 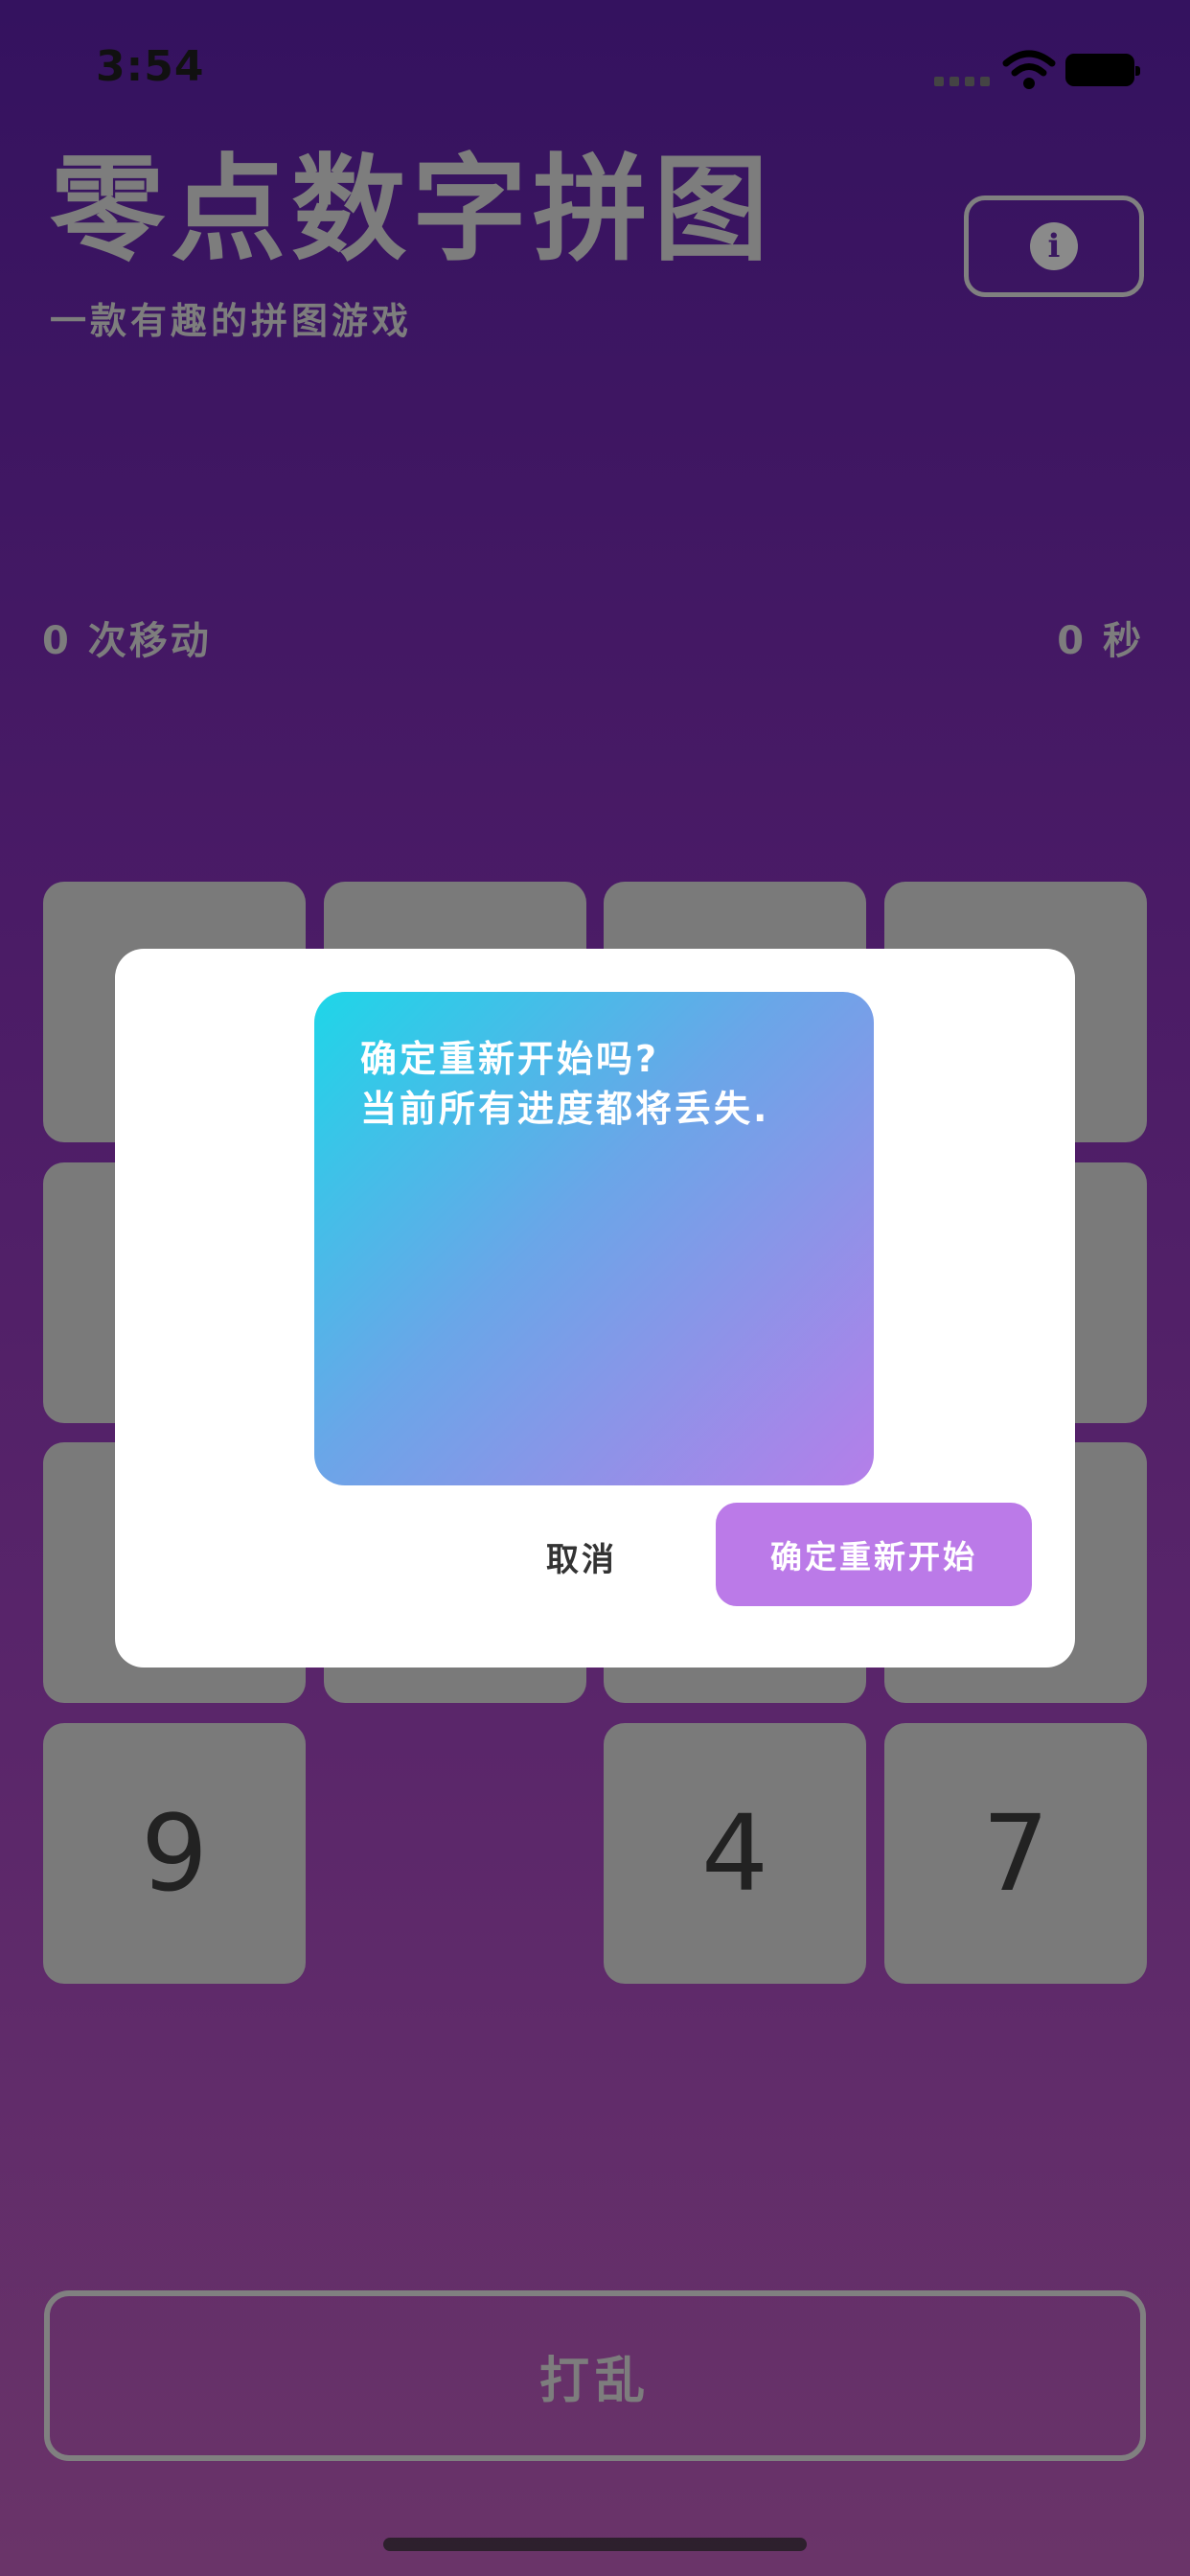 What do you see at coordinates (1029, 69) in the screenshot?
I see `wifi-icon` at bounding box center [1029, 69].